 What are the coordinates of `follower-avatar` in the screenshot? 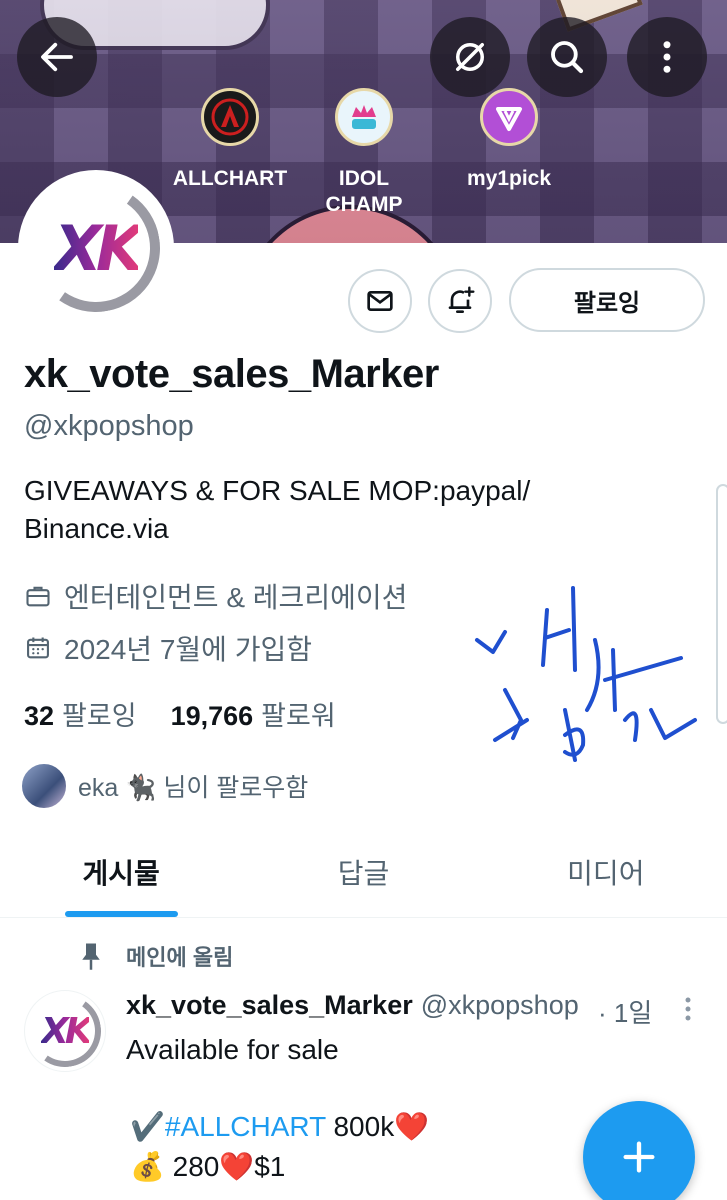 It's located at (44, 786).